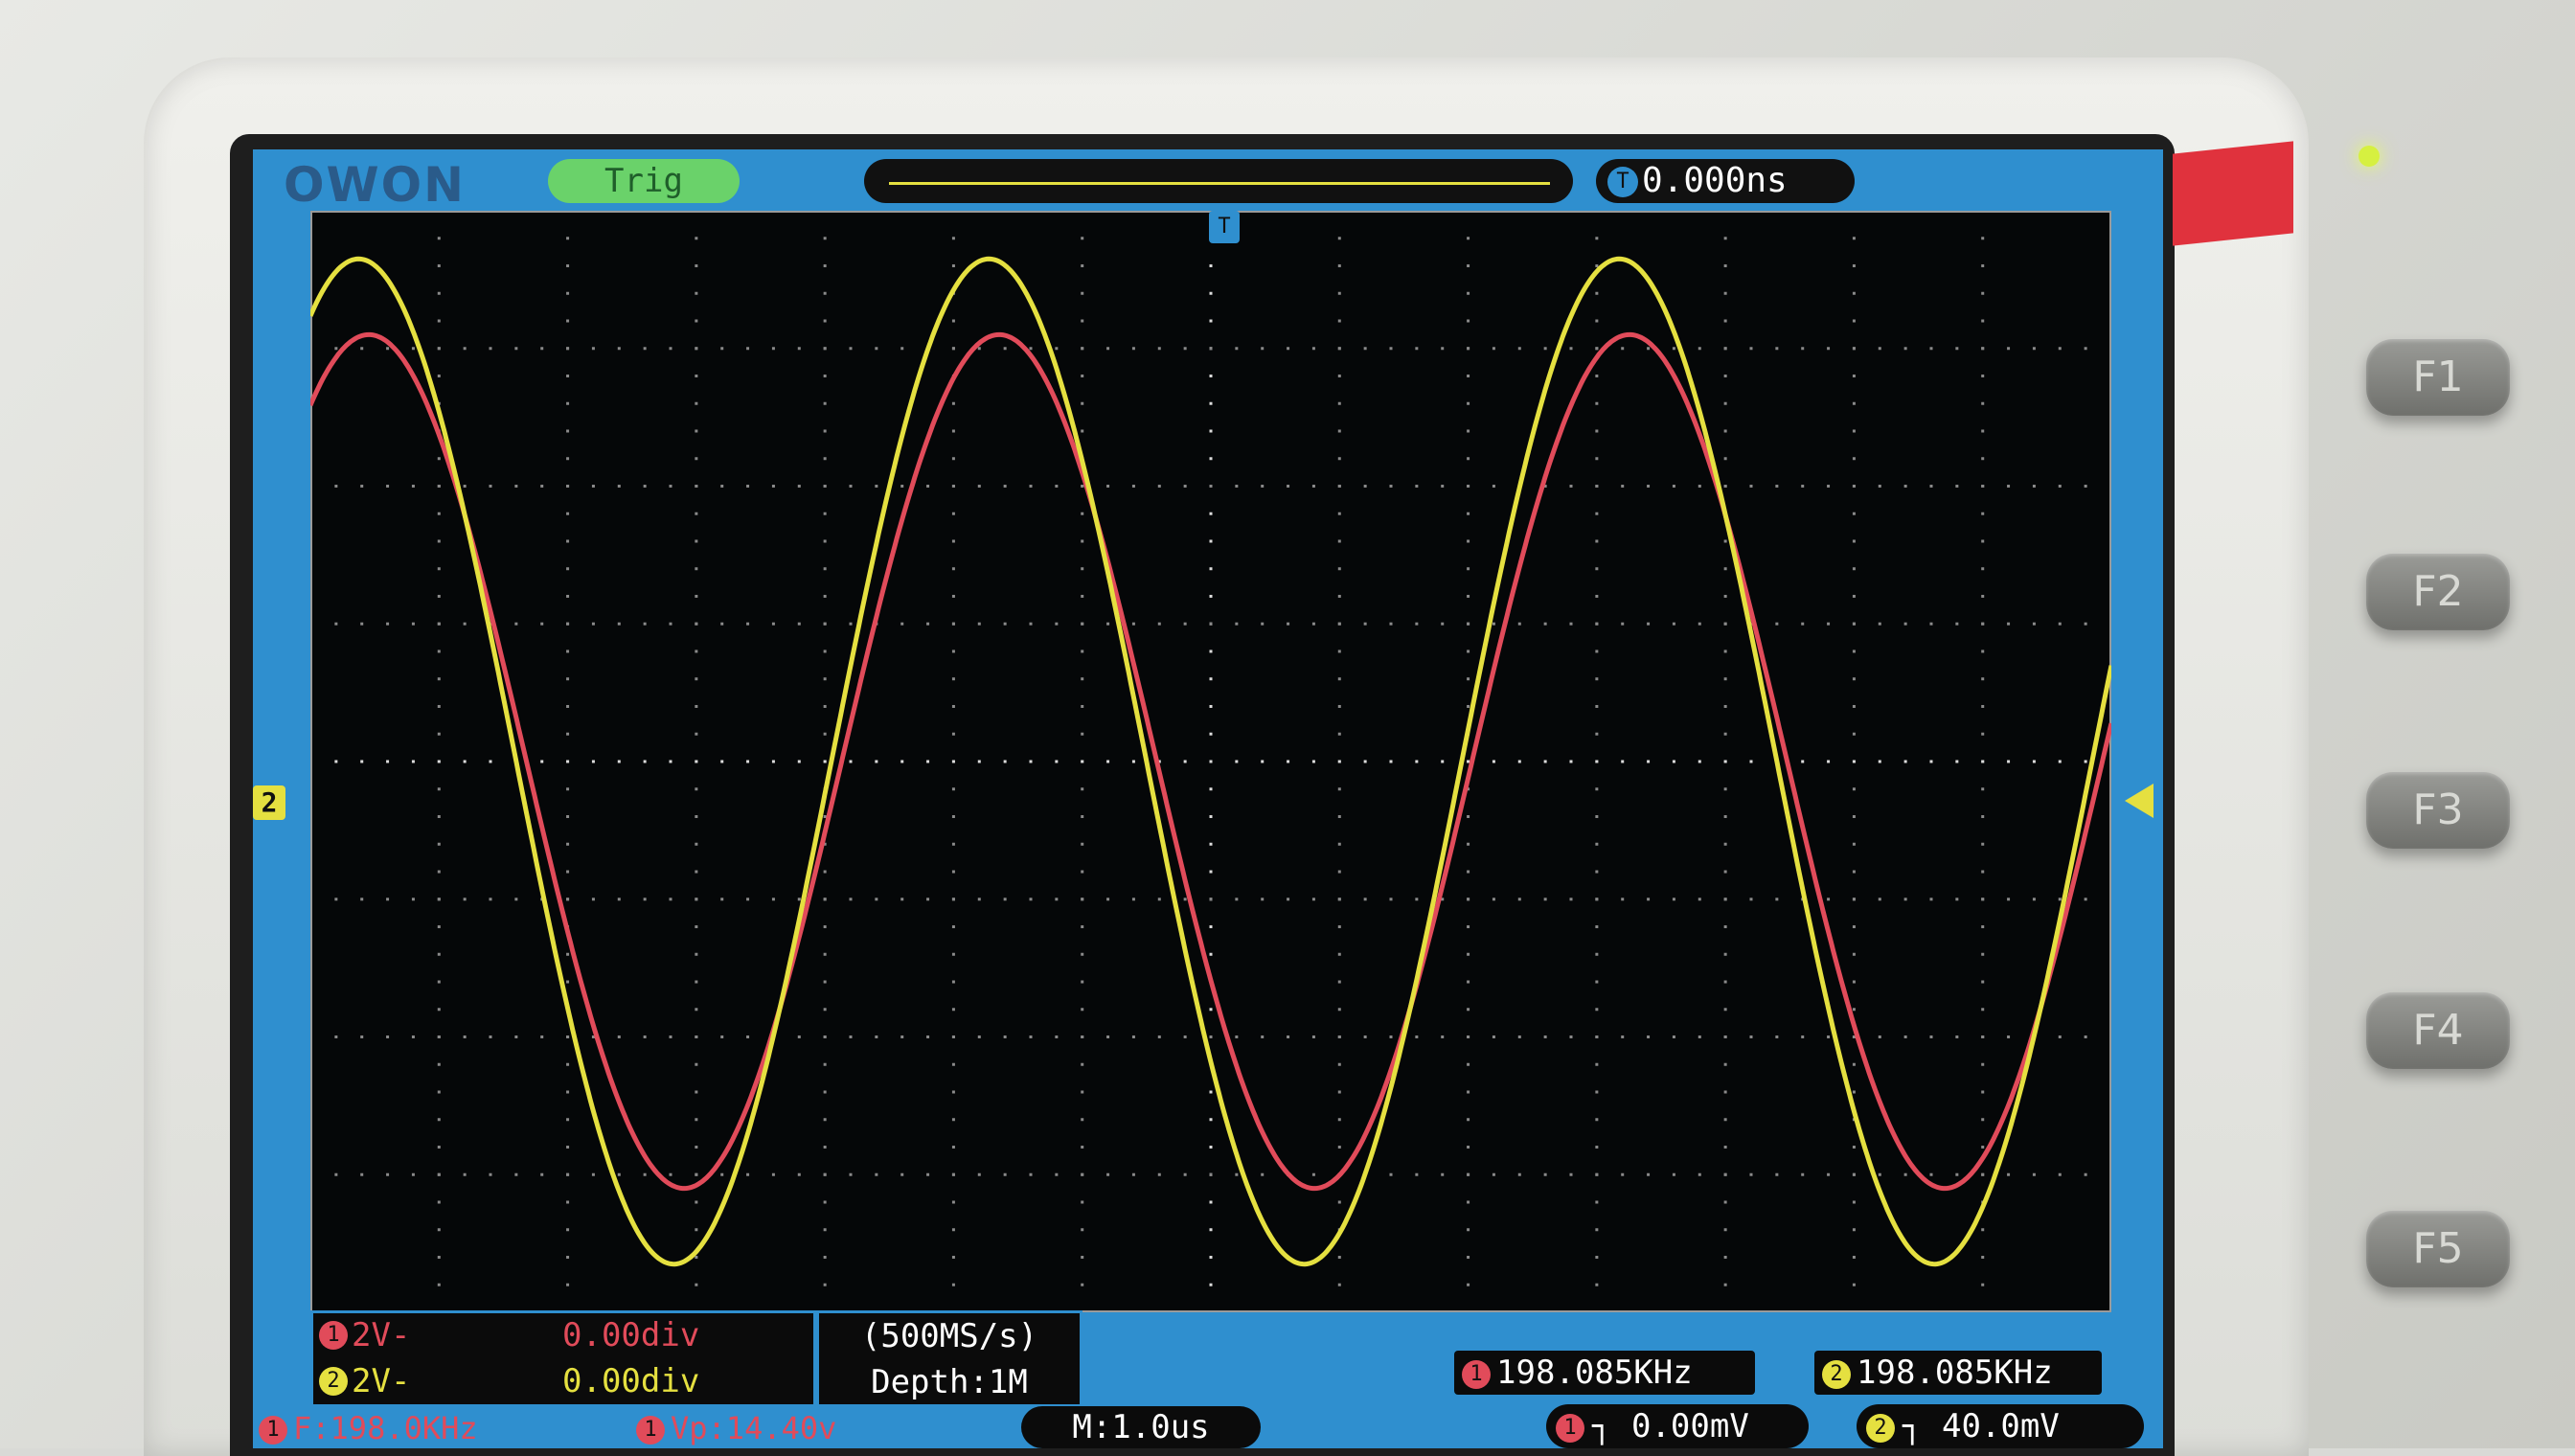 The image size is (2575, 1456). What do you see at coordinates (1677, 1426) in the screenshot?
I see `ch1-trigger-readout: 1 ┐ 0.00mV` at bounding box center [1677, 1426].